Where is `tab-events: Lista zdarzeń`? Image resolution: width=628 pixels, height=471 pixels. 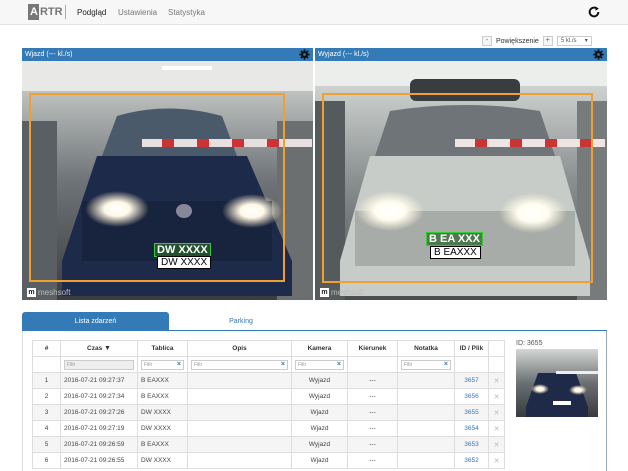 tab-events: Lista zdarzeń is located at coordinates (95, 321).